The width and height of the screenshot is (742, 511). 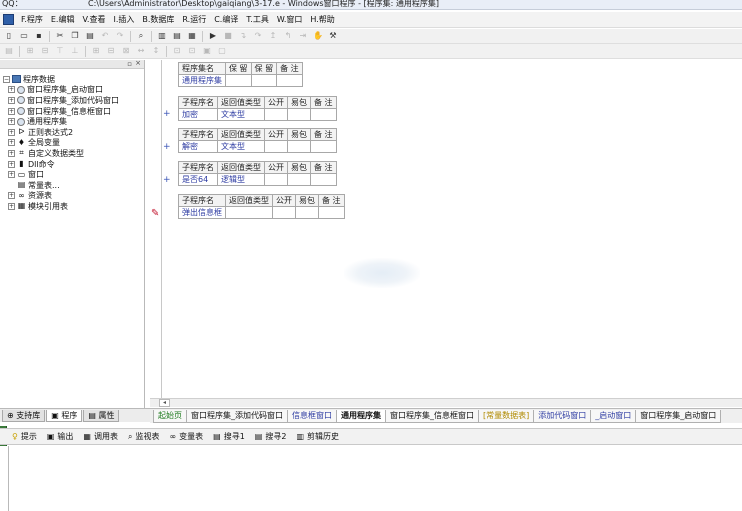 I want to click on menu-insert: I.插入, so click(x=123, y=19).